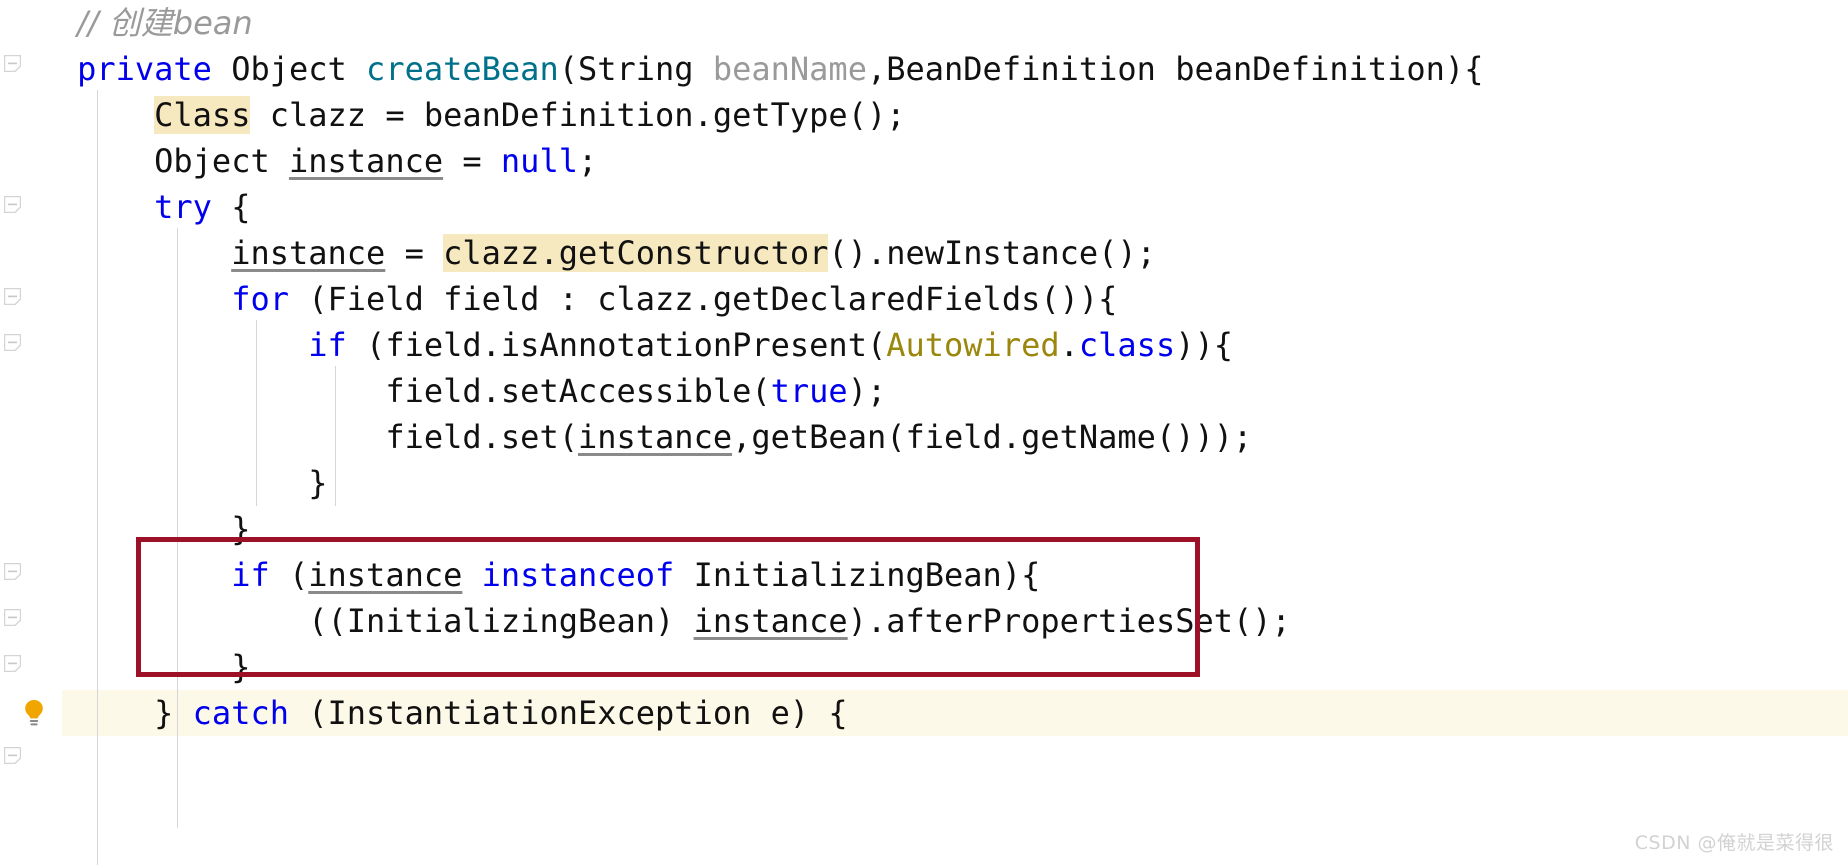 The width and height of the screenshot is (1848, 865). Describe the element at coordinates (636, 253) in the screenshot. I see `code-token: clazz.getConstructor` at that location.